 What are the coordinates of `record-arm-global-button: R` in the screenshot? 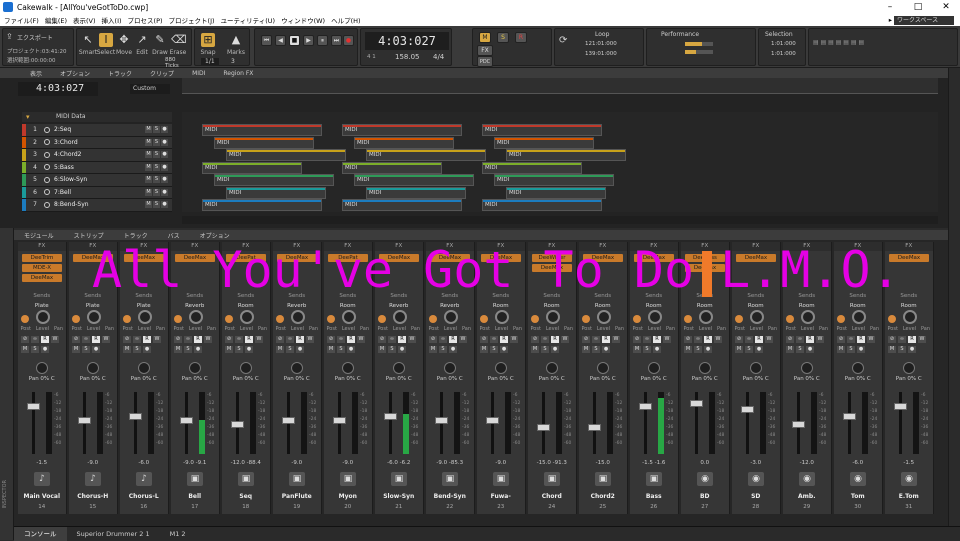 It's located at (521, 37).